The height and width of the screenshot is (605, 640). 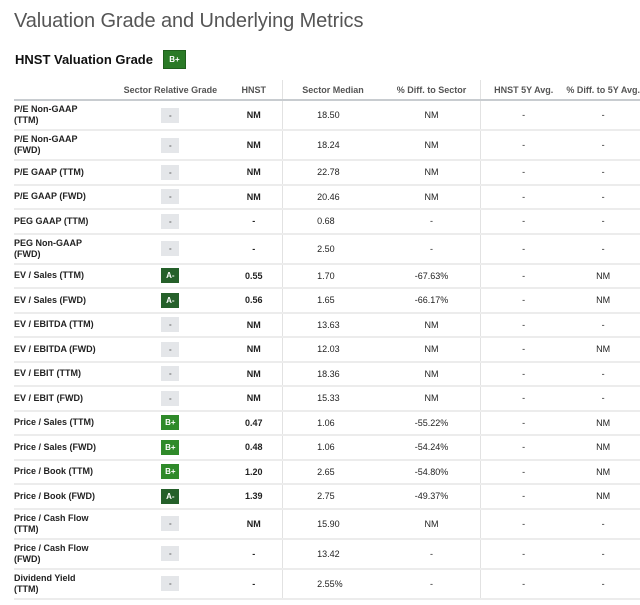 I want to click on metric-label: PEG Non-GAAP (FWD), so click(x=65, y=249).